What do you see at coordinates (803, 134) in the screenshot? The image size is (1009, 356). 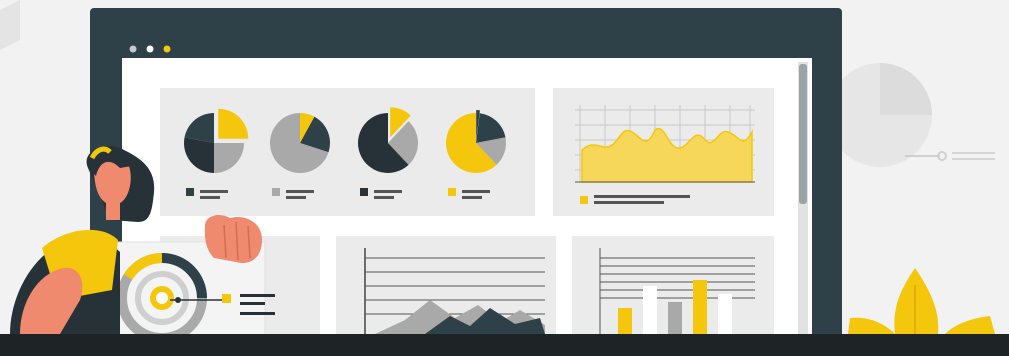 I see `scrollbar-thumb` at bounding box center [803, 134].